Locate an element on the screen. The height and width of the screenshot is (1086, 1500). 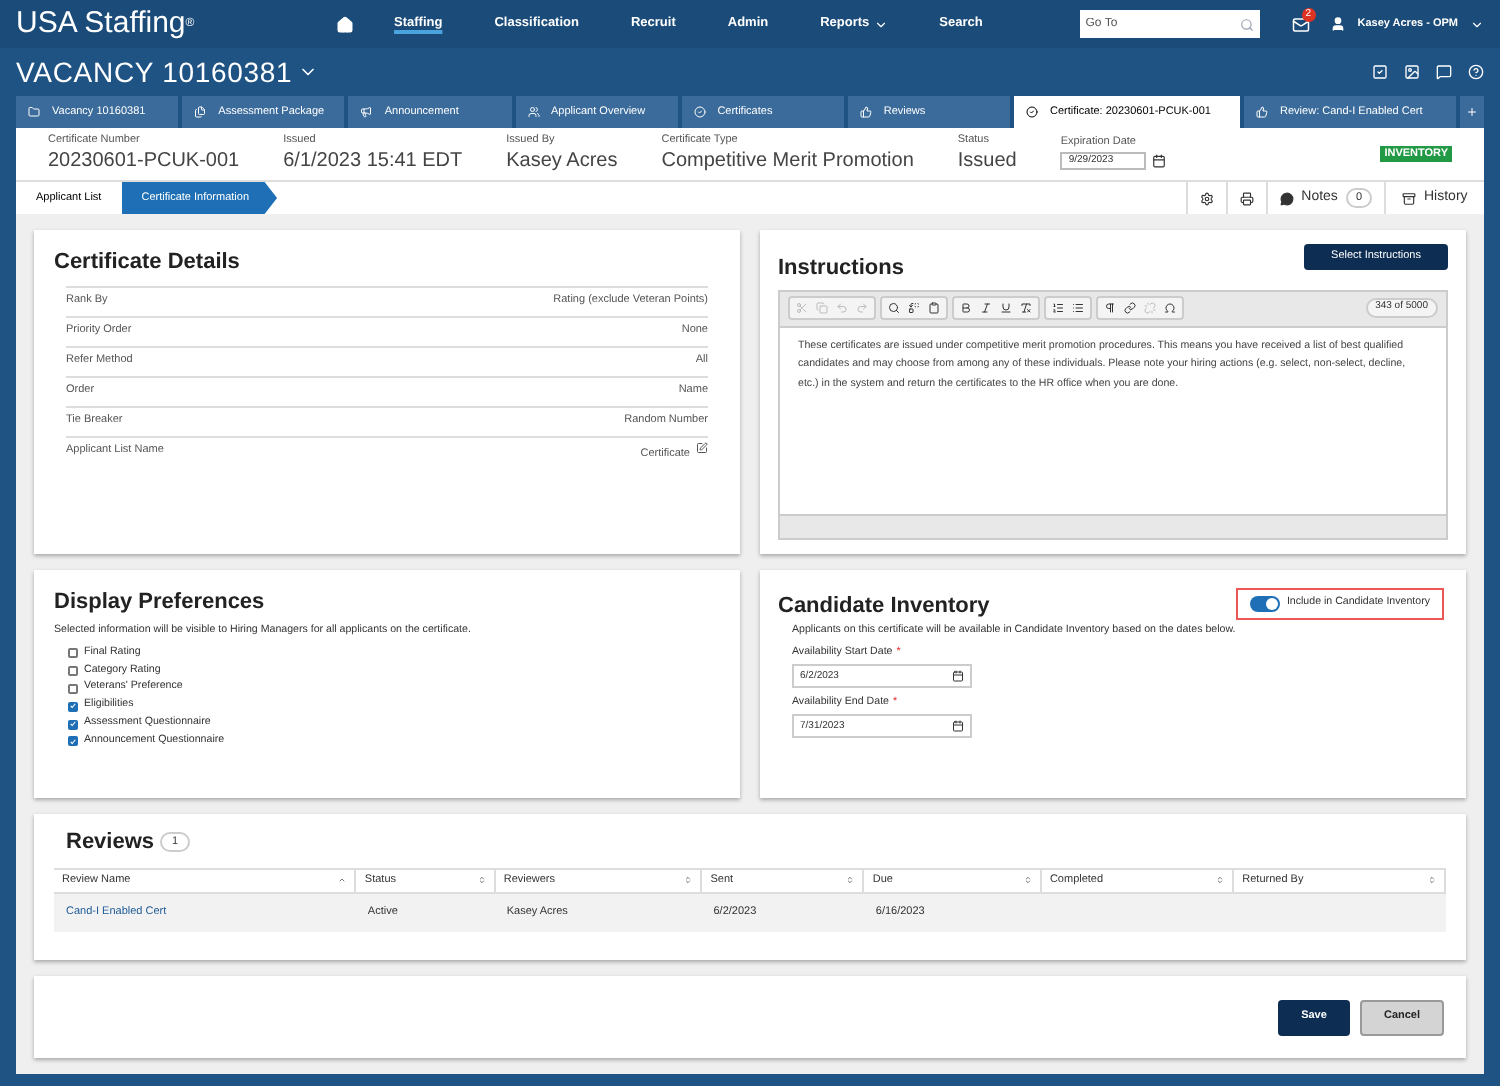
home-icon is located at coordinates (345, 24).